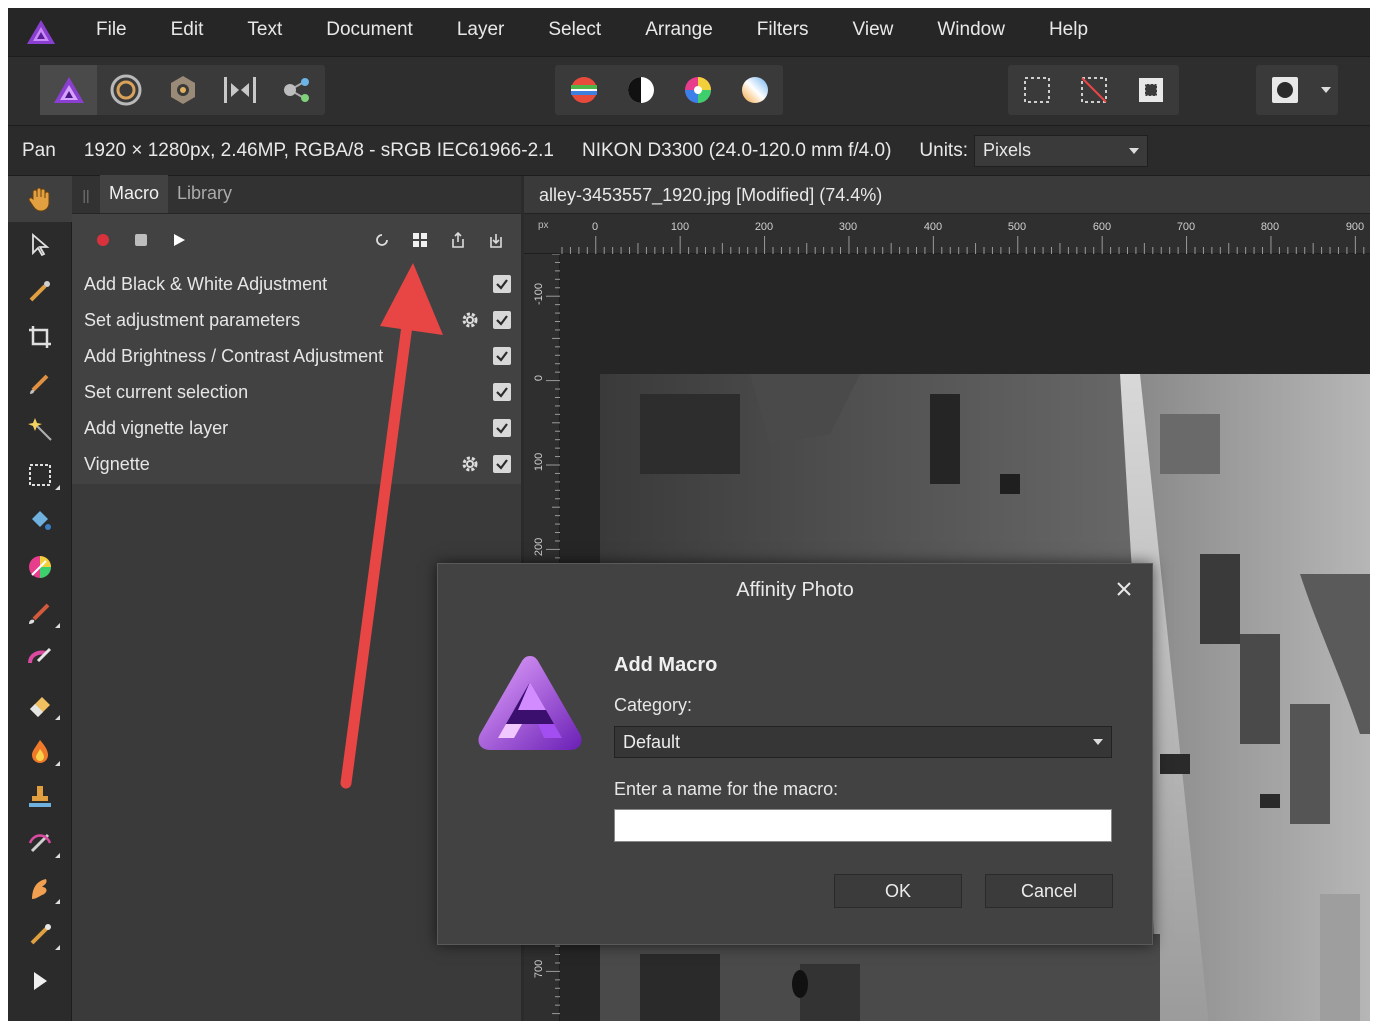 The image size is (1375, 1021). I want to click on crop-tool-icon, so click(40, 337).